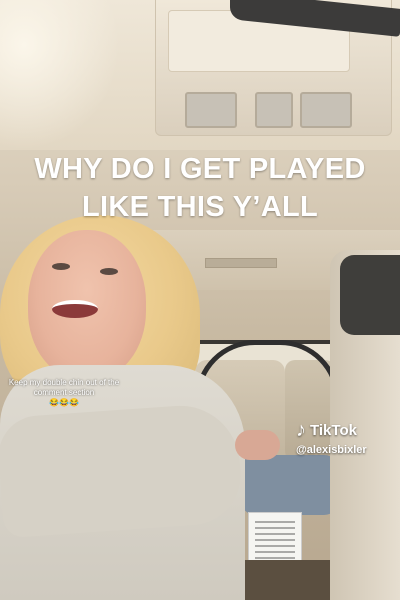 The image size is (400, 600). Describe the element at coordinates (331, 450) in the screenshot. I see `creator-username: @alexisbixler` at that location.